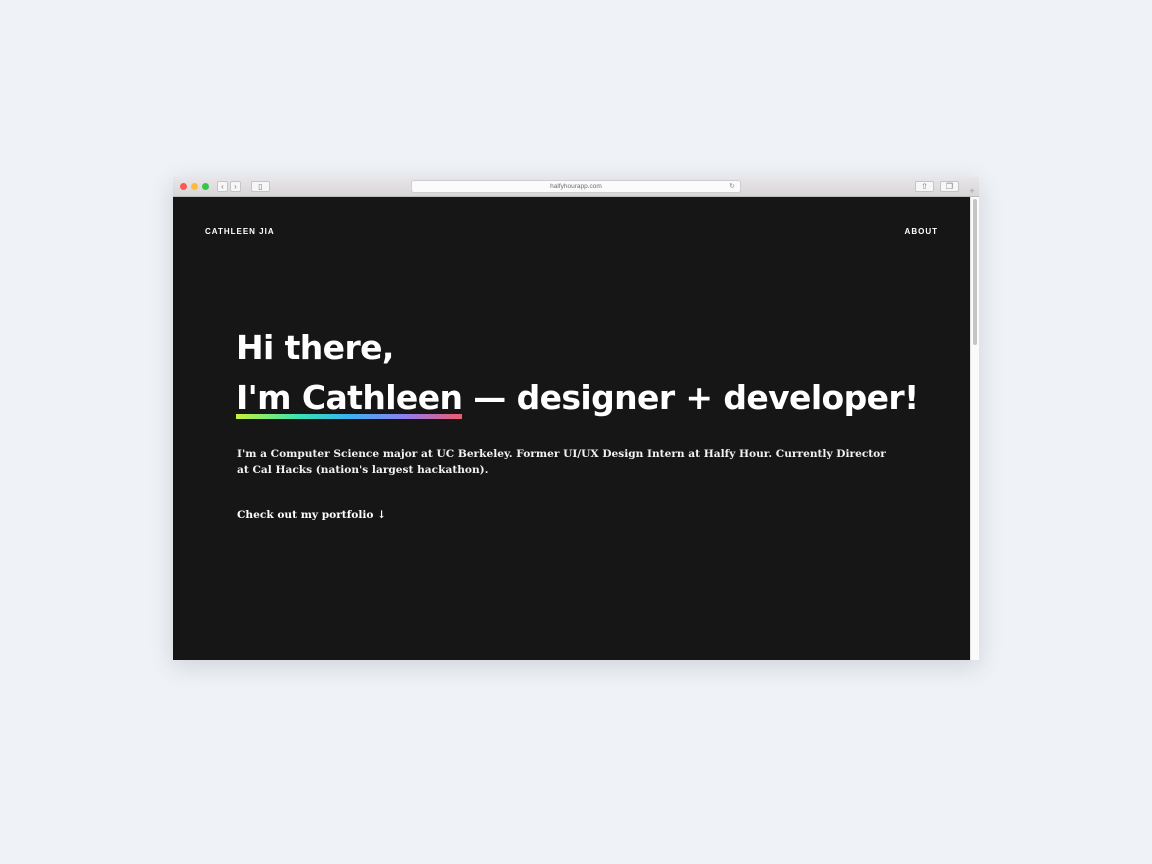 The image size is (1152, 864). I want to click on close-window-button, so click(183, 186).